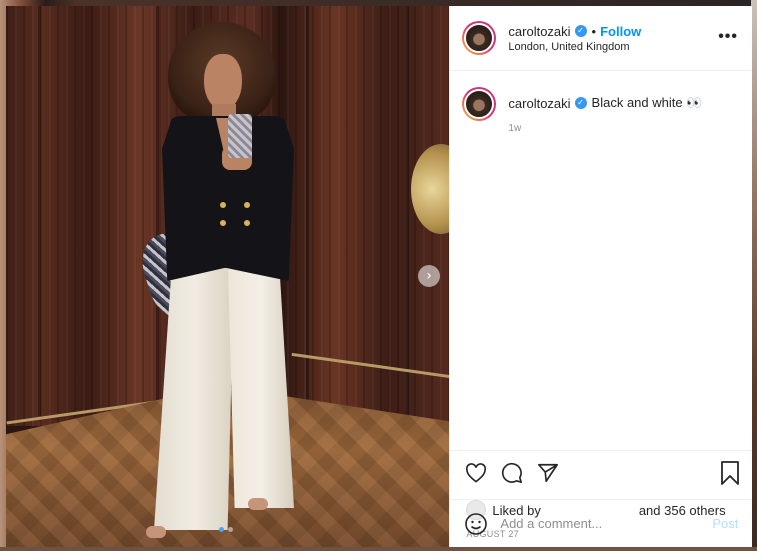 Image resolution: width=757 pixels, height=551 pixels. I want to click on post-comment-button: Post, so click(725, 523).